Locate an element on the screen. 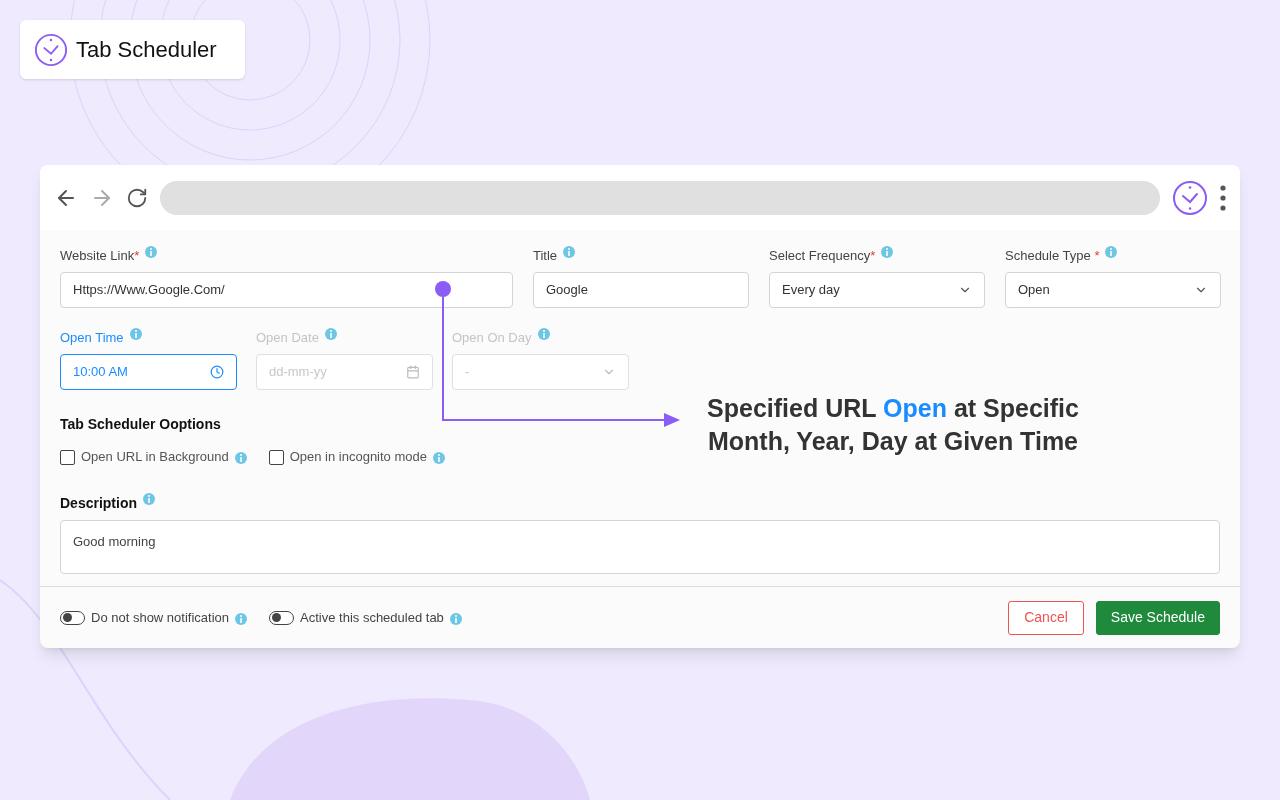 Image resolution: width=1280 pixels, height=800 pixels. address-bar is located at coordinates (660, 197).